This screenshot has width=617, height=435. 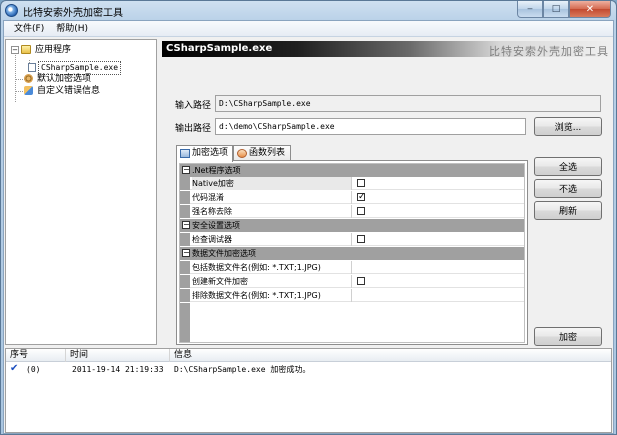 What do you see at coordinates (69, 91) in the screenshot?
I see `tree-label: 自定义错误信息` at bounding box center [69, 91].